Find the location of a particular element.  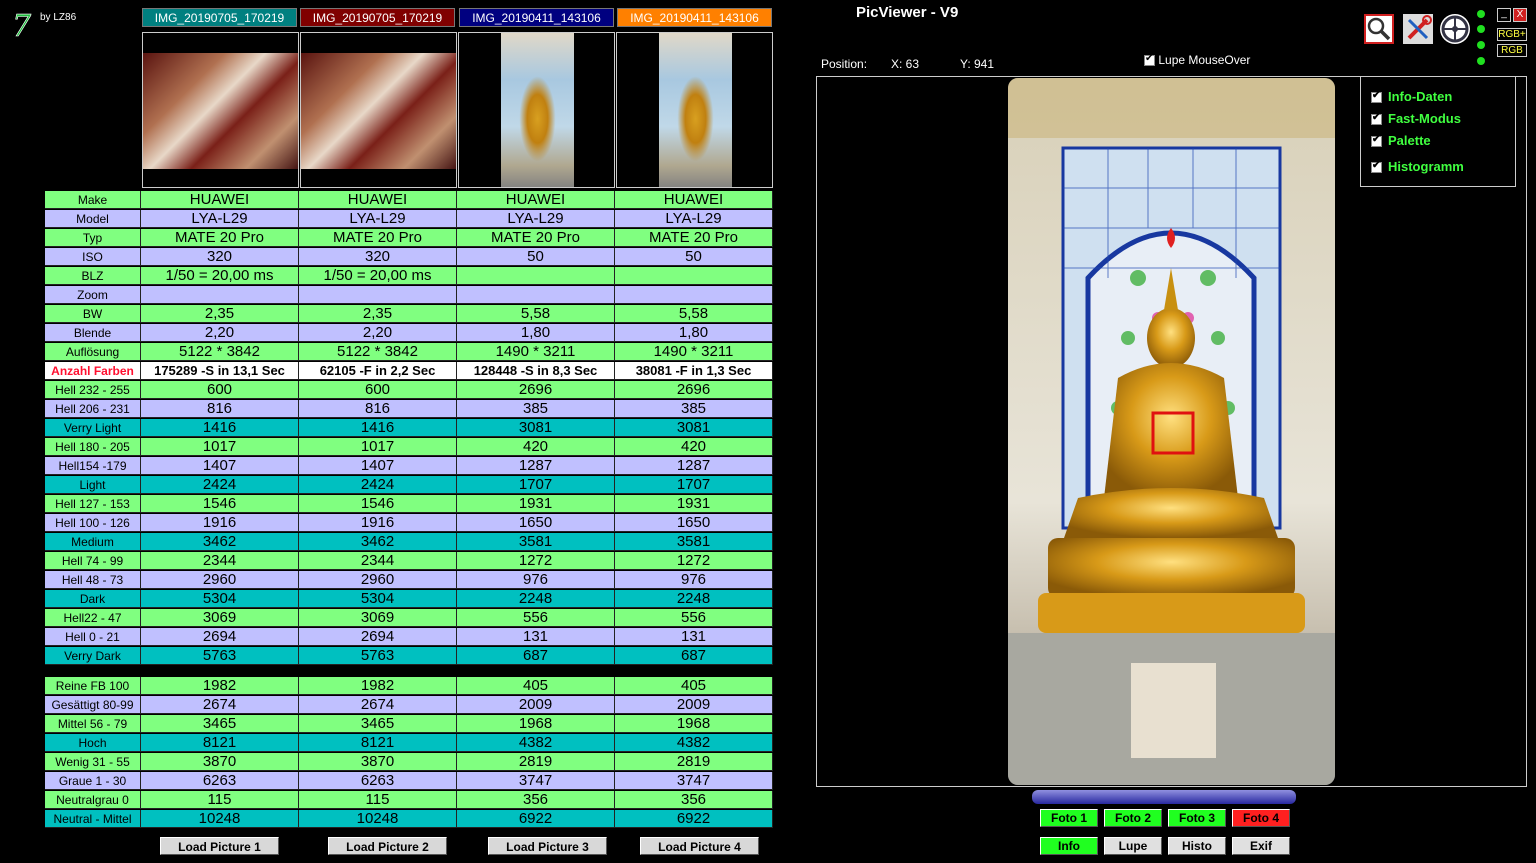

table-cell: 976 is located at coordinates (536, 580).